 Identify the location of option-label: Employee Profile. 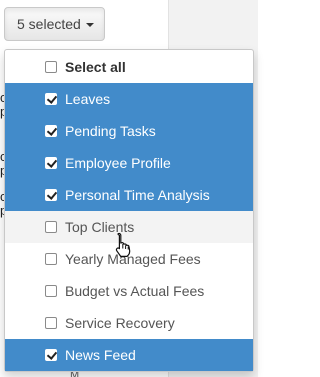
(118, 163).